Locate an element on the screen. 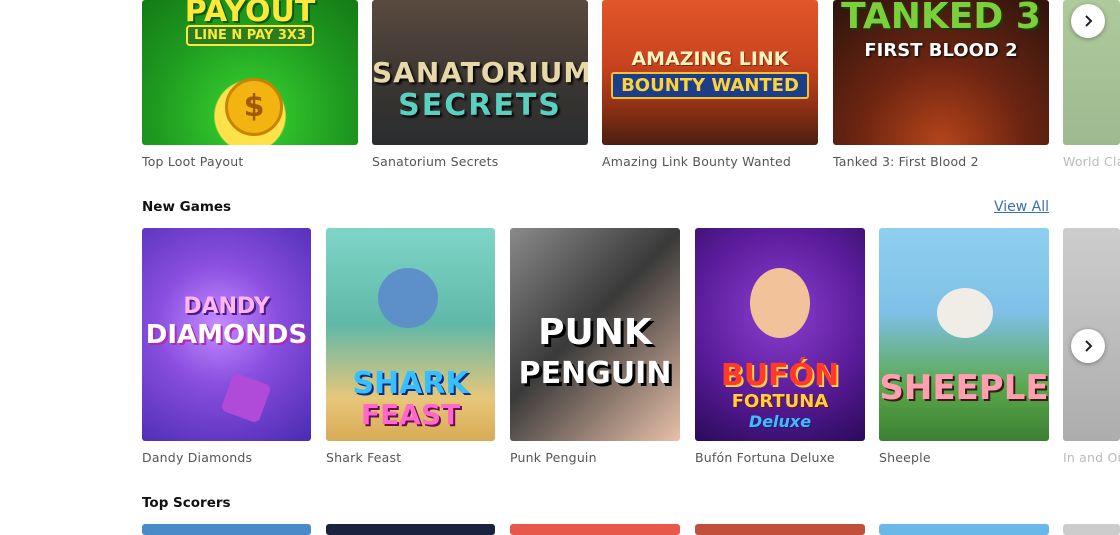  top-scorers-row is located at coordinates (560, 529).